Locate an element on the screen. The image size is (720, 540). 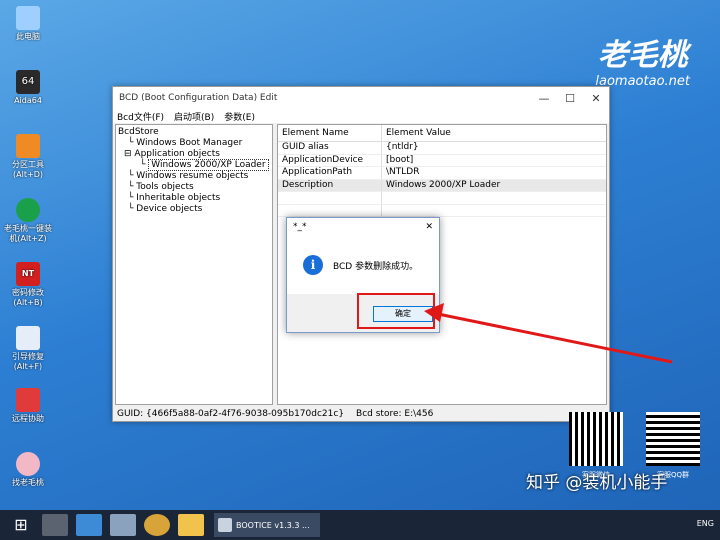
tray-language: ENG is located at coordinates (705, 523).